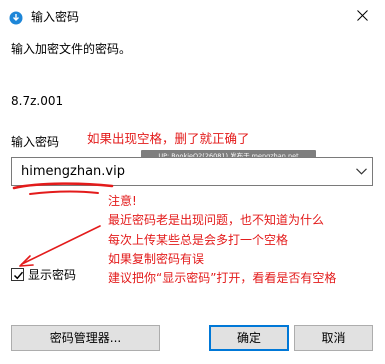 The height and width of the screenshot is (364, 385). Describe the element at coordinates (156, 258) in the screenshot. I see `note-line: 如果复制密码有误` at that location.